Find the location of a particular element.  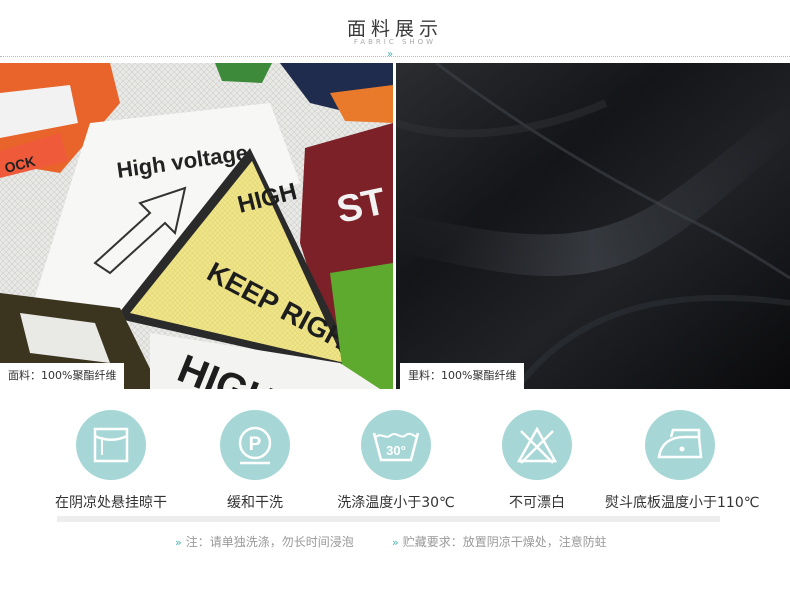

dry-clean-letter: P is located at coordinates (255, 444).